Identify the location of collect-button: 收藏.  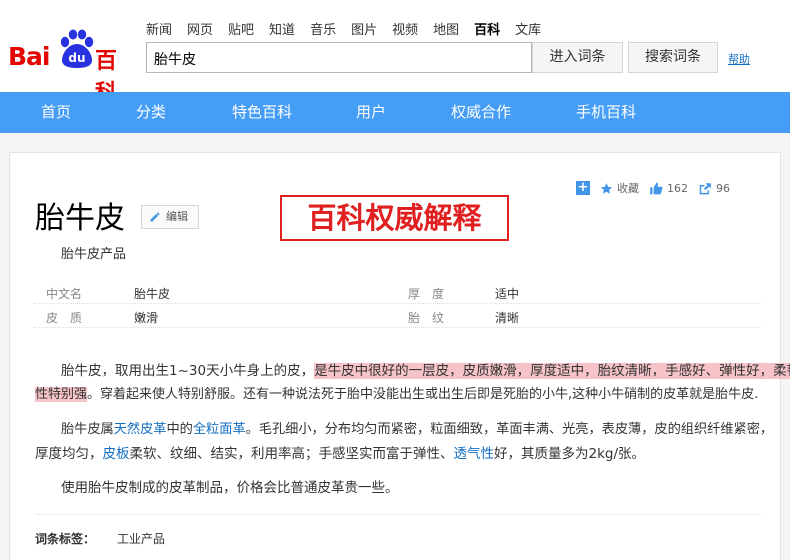
(619, 188).